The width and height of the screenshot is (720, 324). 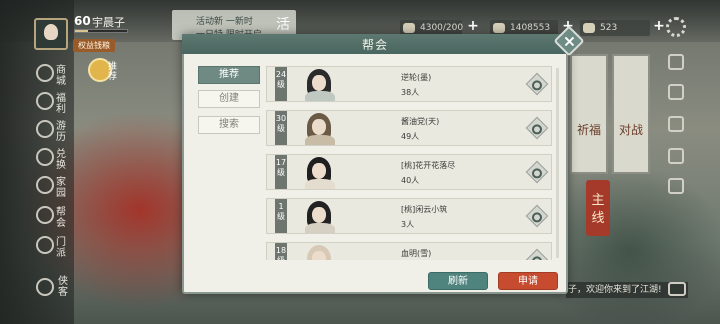 What do you see at coordinates (81, 31) in the screenshot?
I see `xp-bar-fill` at bounding box center [81, 31].